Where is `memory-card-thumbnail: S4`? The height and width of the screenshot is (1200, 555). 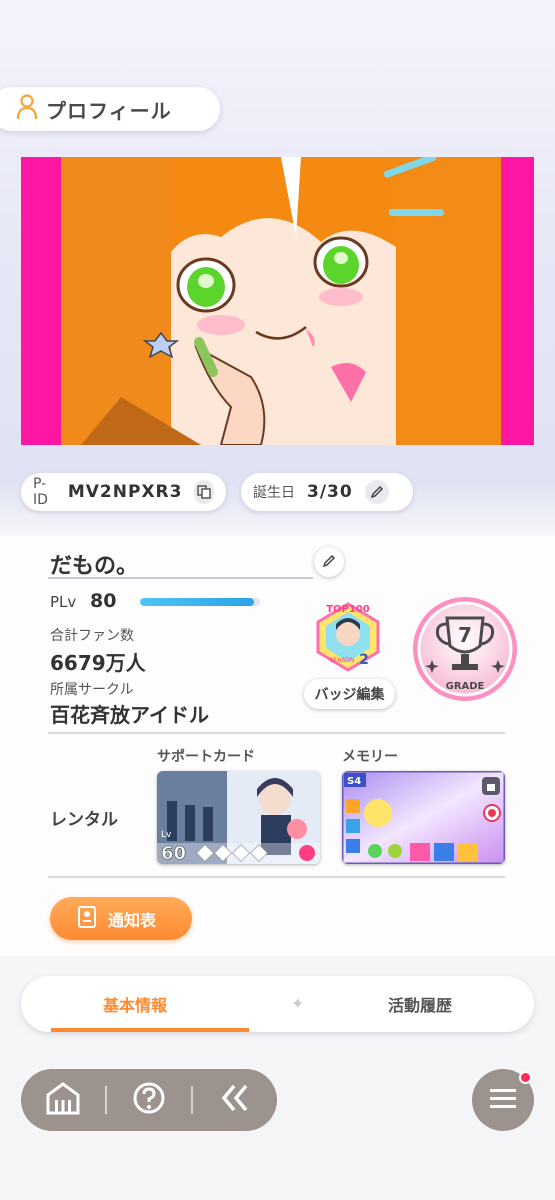 memory-card-thumbnail: S4 is located at coordinates (423, 817).